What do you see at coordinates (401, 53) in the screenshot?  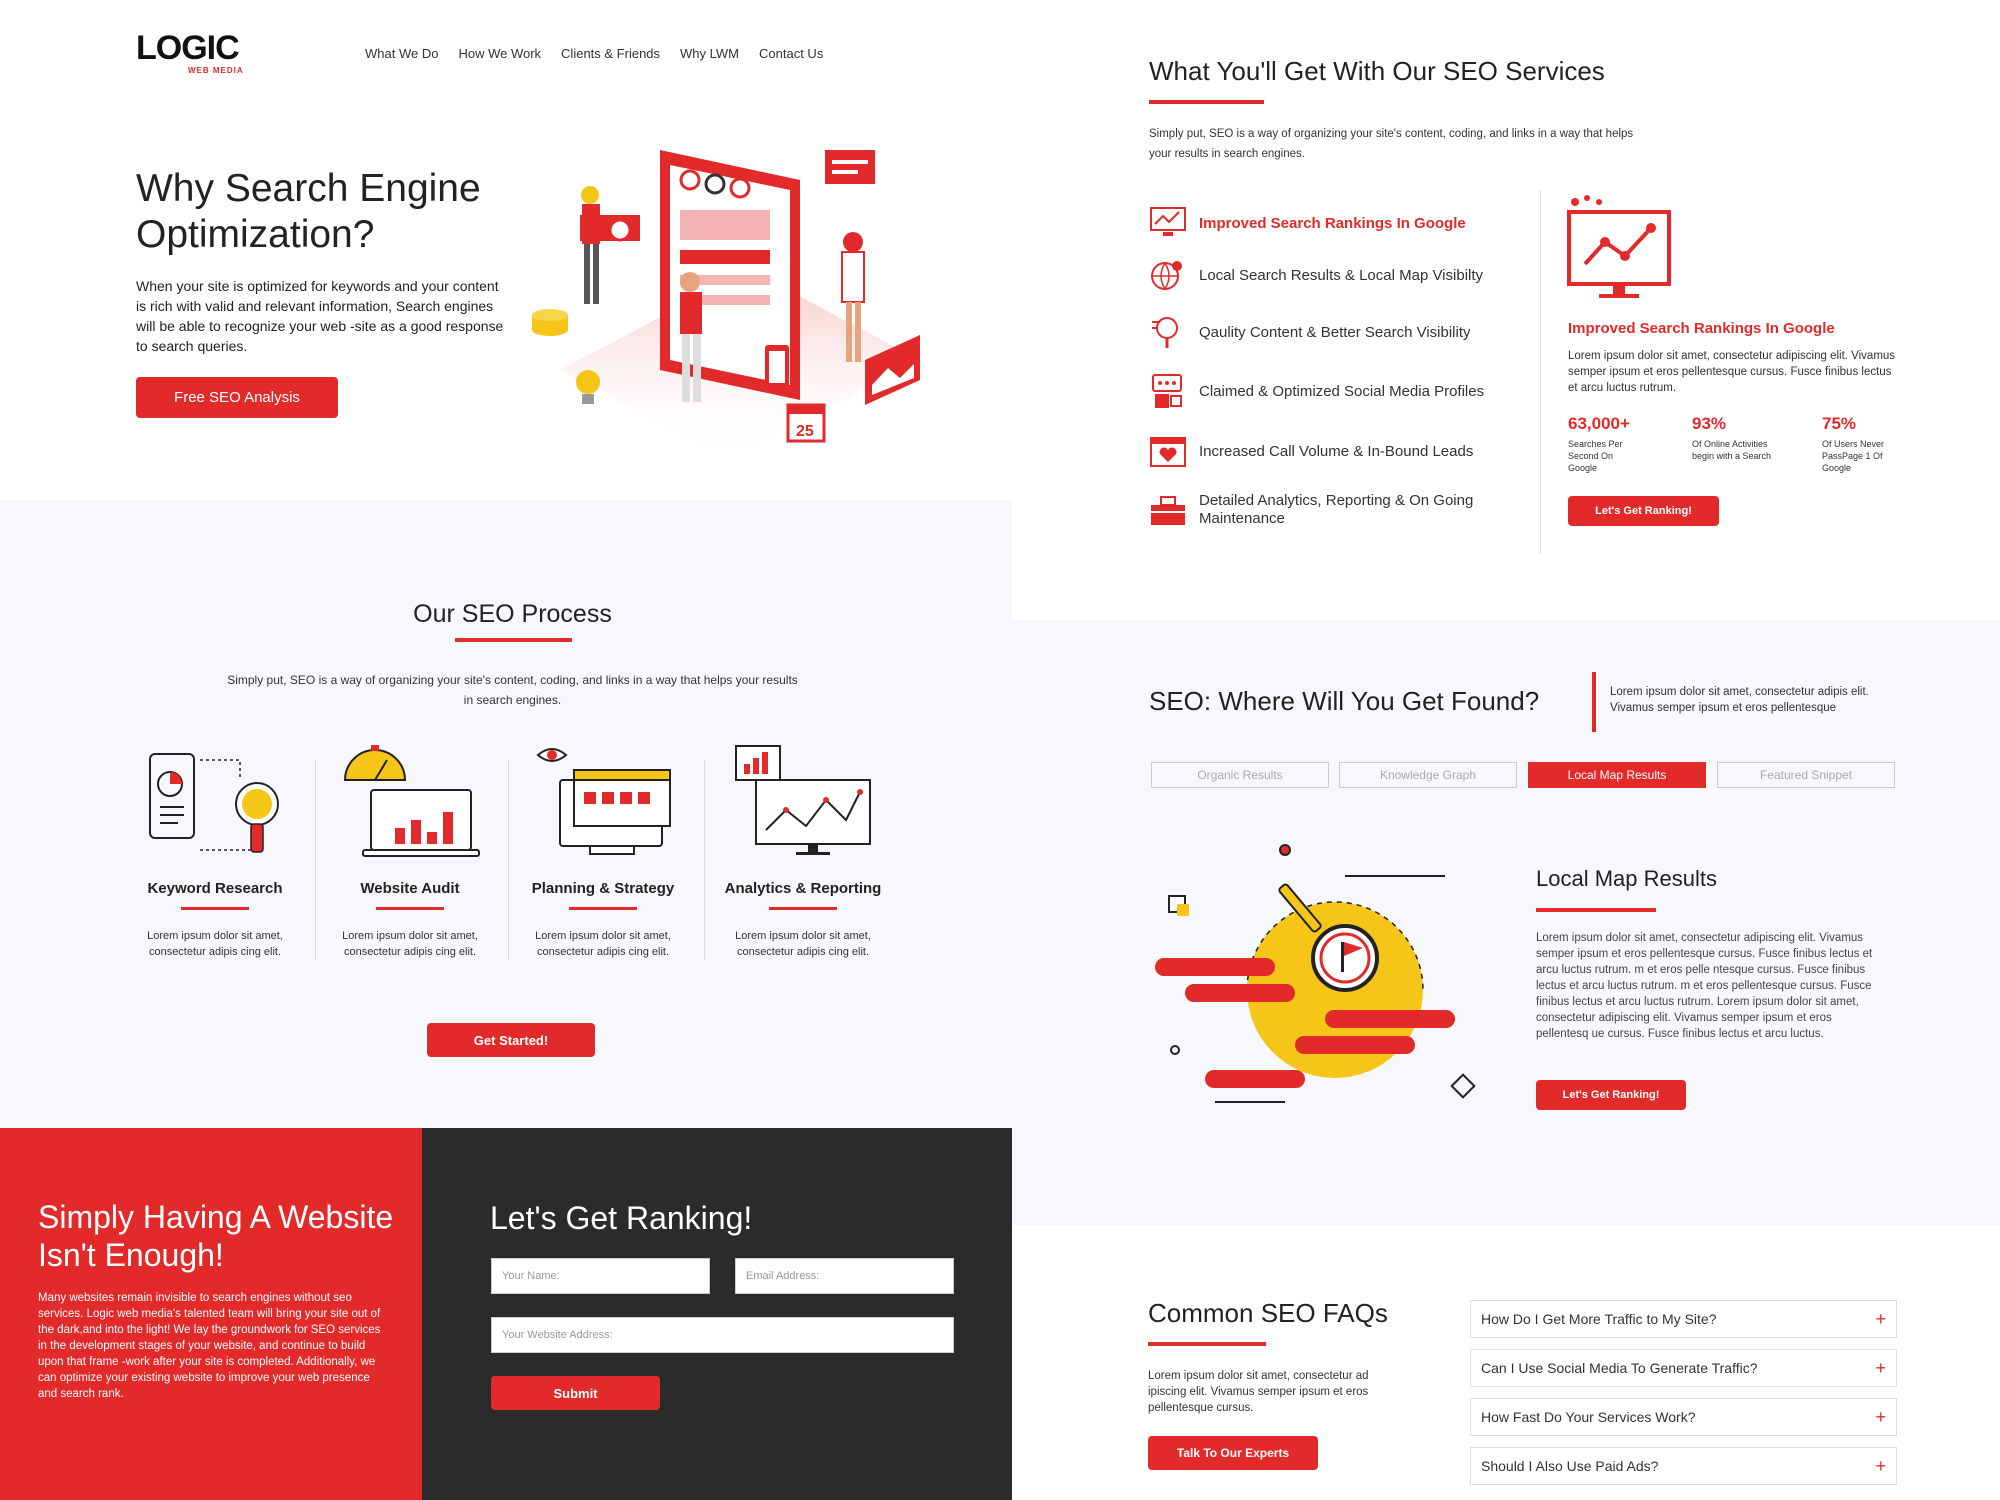 I see `nav-what-we-do: What We Do` at bounding box center [401, 53].